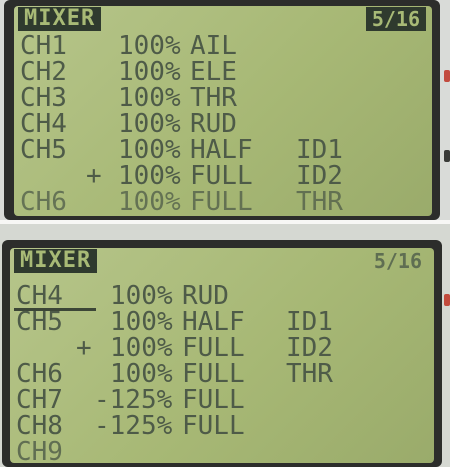 The height and width of the screenshot is (467, 450). What do you see at coordinates (43, 98) in the screenshot?
I see `channel-label: CH3` at bounding box center [43, 98].